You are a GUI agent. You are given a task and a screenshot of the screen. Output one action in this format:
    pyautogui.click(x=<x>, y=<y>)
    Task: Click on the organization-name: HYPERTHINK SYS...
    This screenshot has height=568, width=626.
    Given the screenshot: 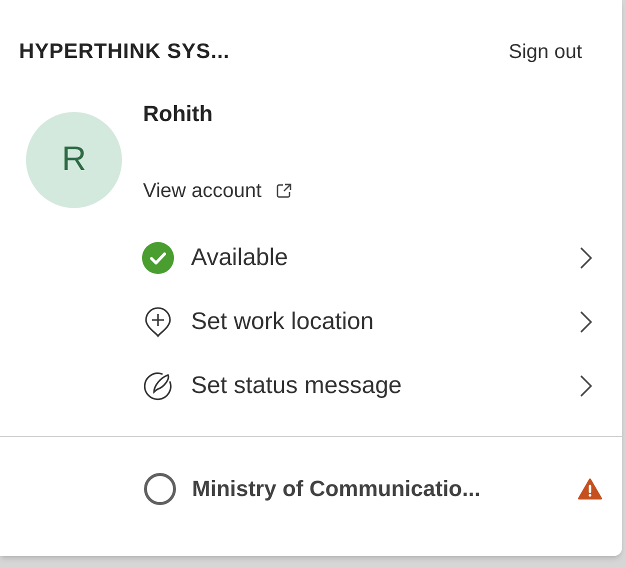 What is the action you would take?
    pyautogui.click(x=124, y=52)
    